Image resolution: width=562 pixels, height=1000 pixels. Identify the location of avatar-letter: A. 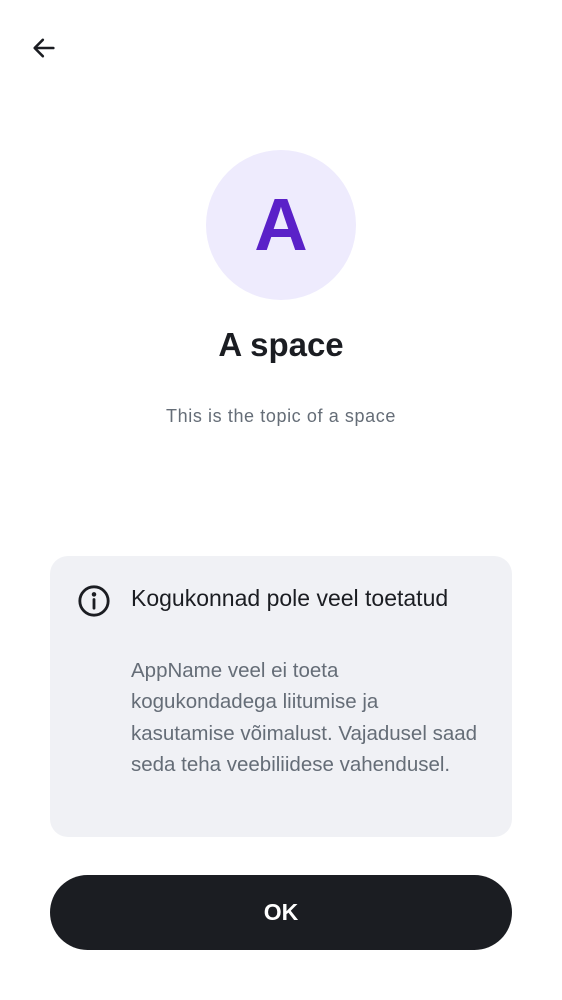
(281, 224).